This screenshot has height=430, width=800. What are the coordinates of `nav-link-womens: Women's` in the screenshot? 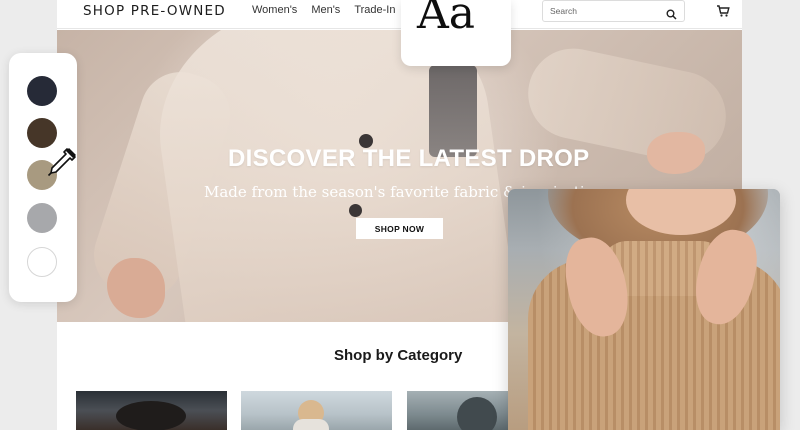 It's located at (274, 10).